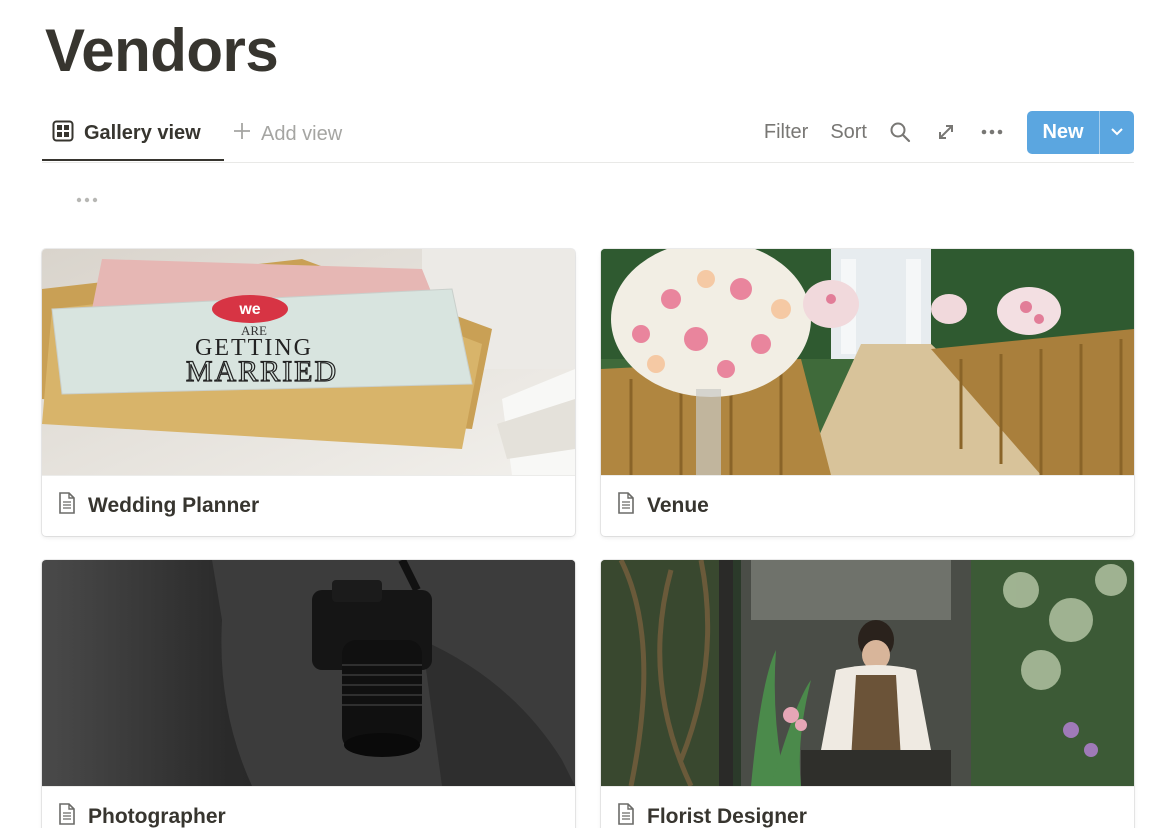 The height and width of the screenshot is (828, 1160). I want to click on view-bar: Gallery view Add view Filter Sort New, so click(588, 135).